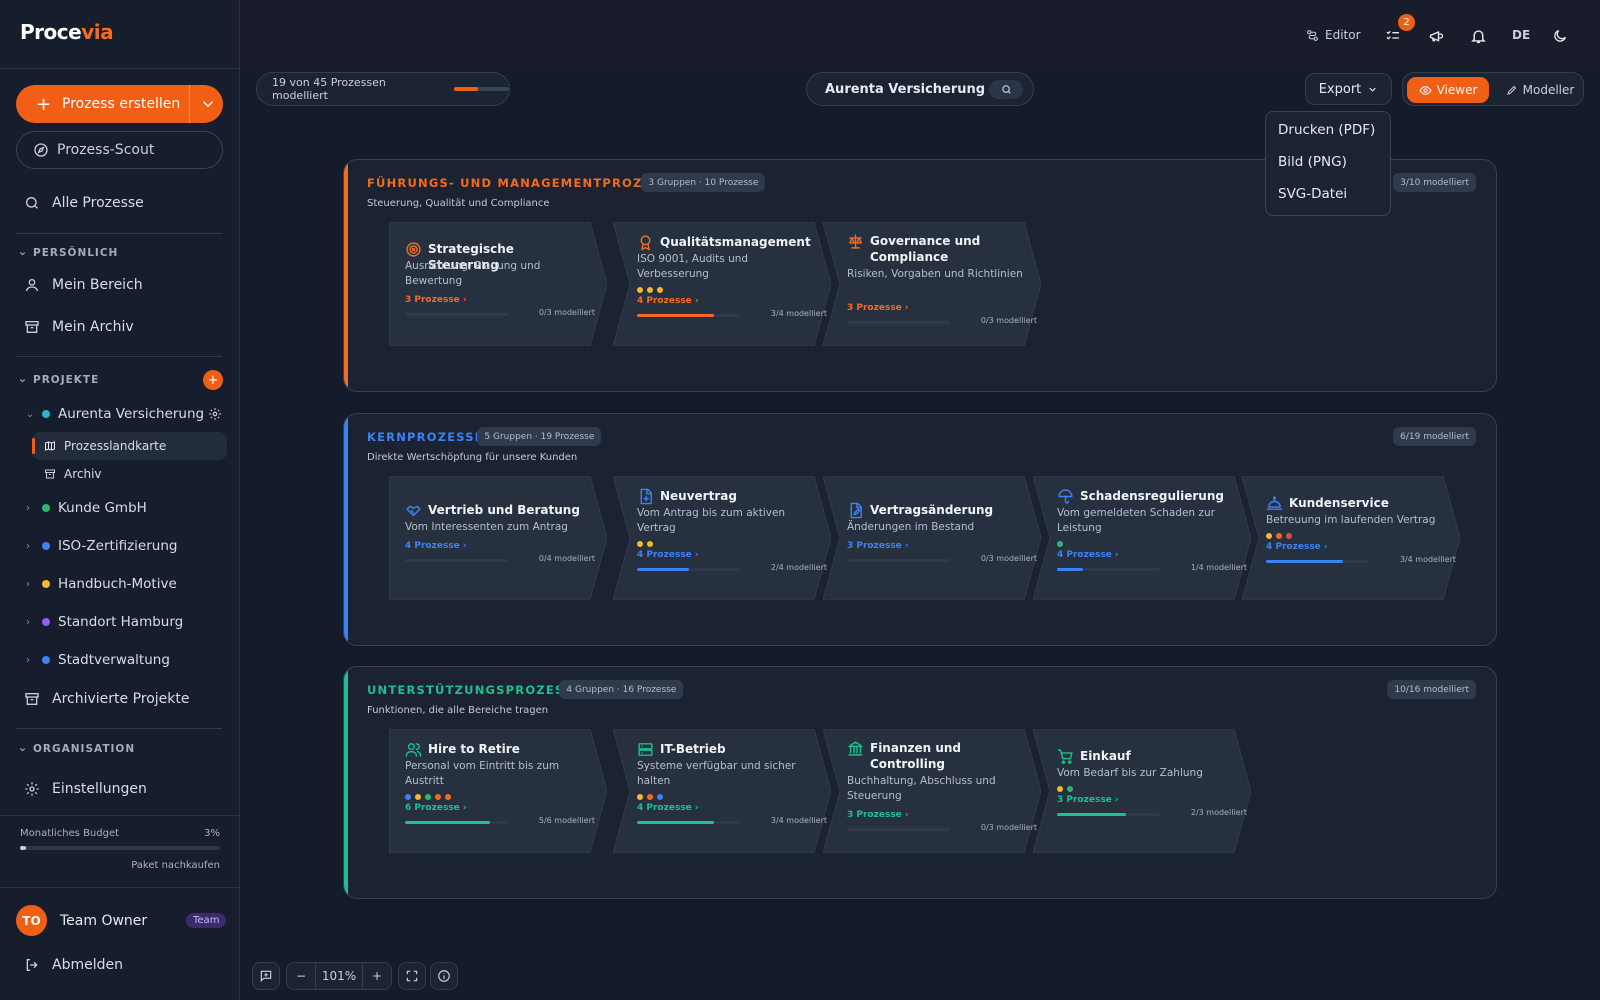  What do you see at coordinates (105, 446) in the screenshot?
I see `sub-nav-process-map-label: Prozesslandkarte` at bounding box center [105, 446].